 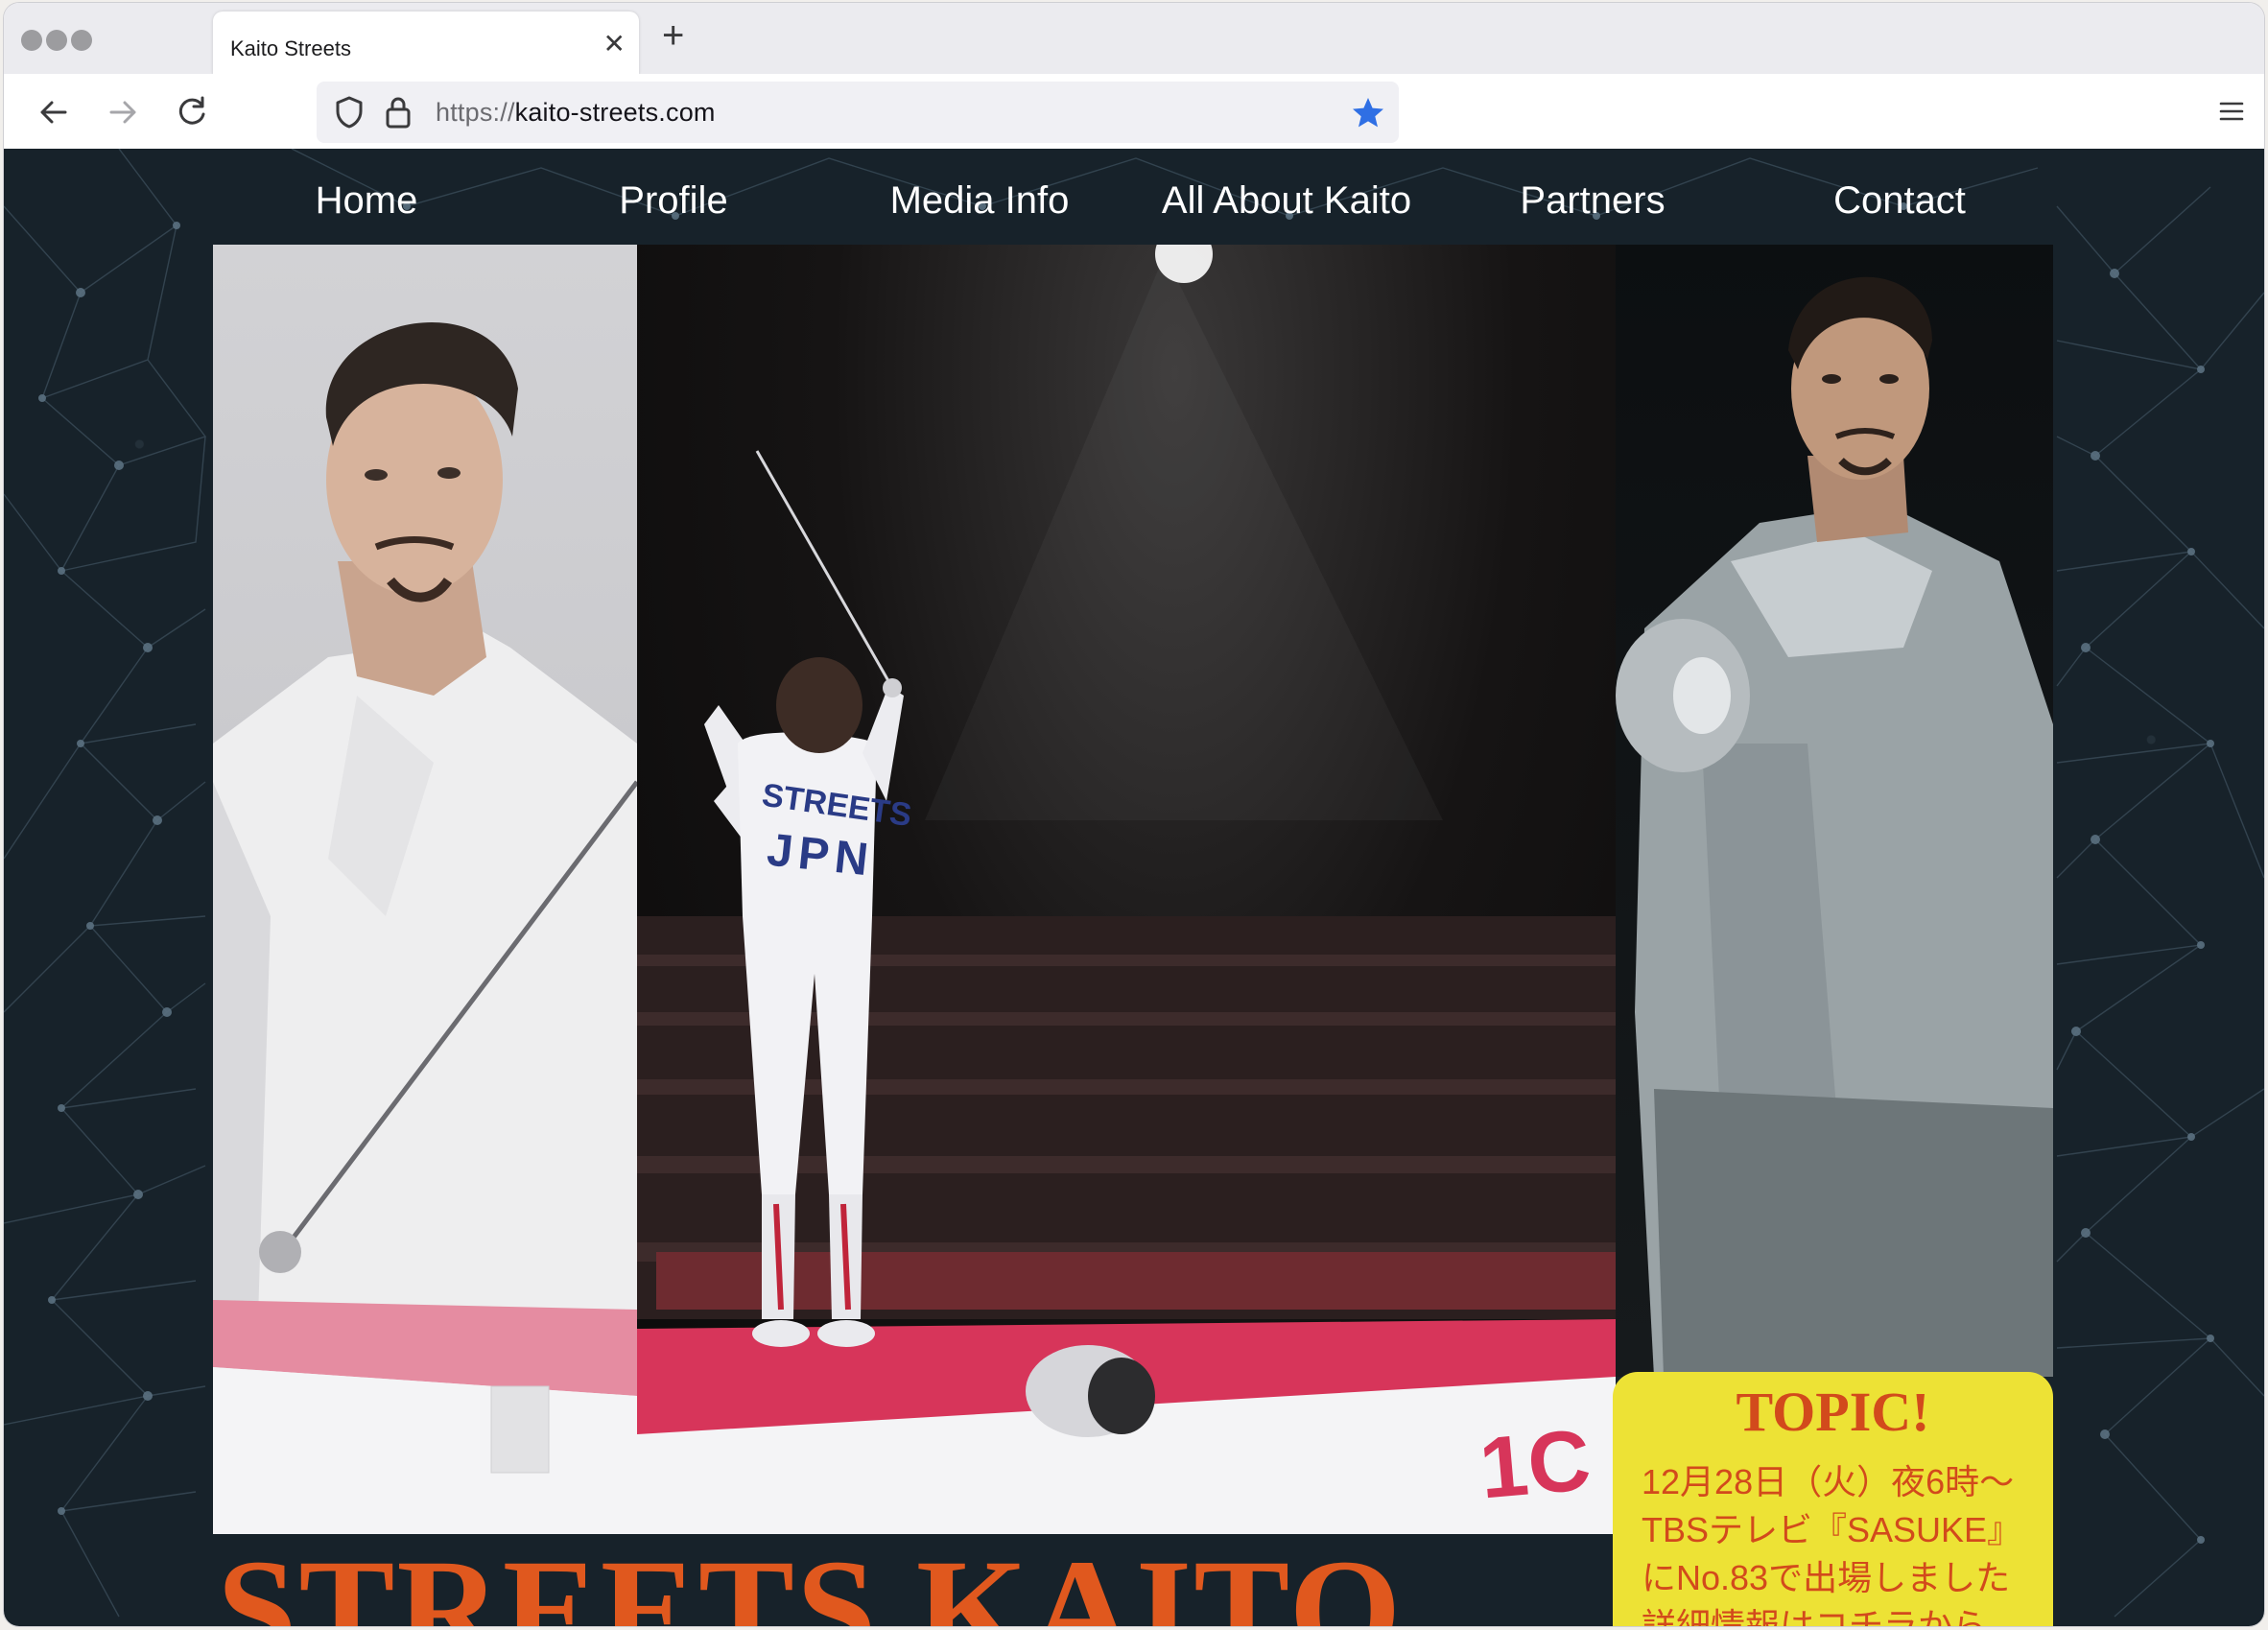 What do you see at coordinates (810, 1582) in the screenshot?
I see `hero-name-text: STREETS KAITO` at bounding box center [810, 1582].